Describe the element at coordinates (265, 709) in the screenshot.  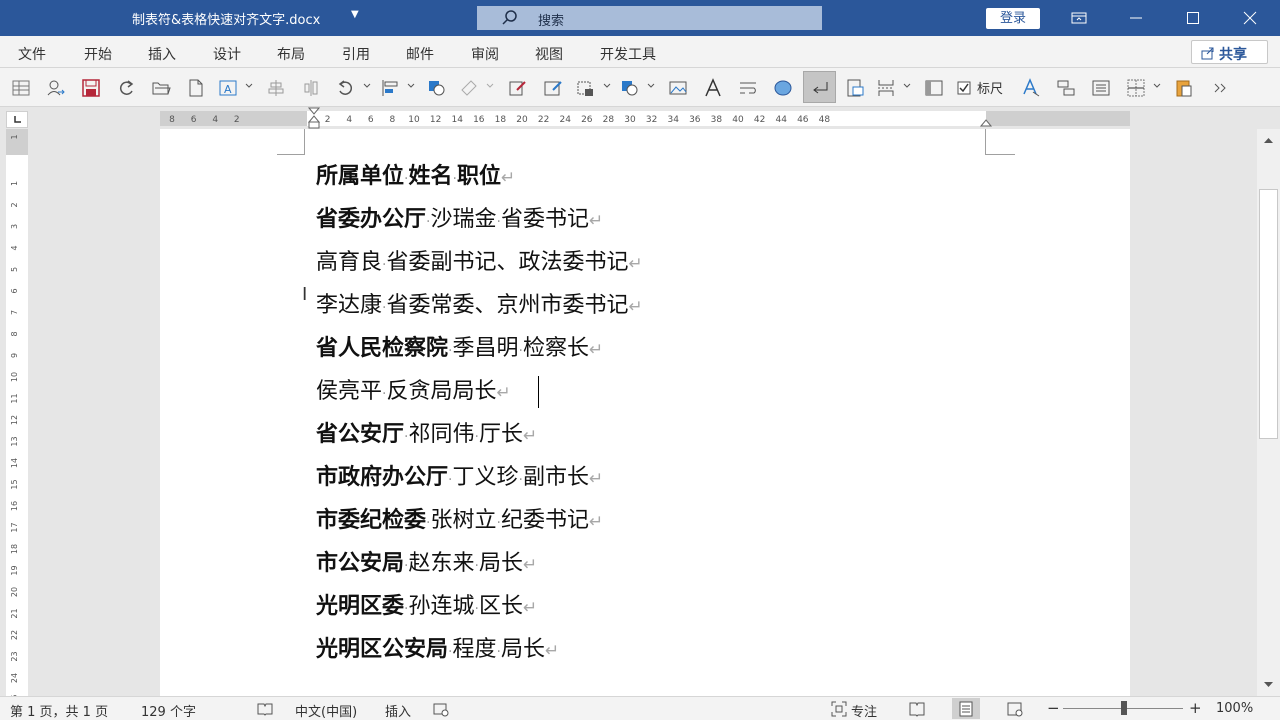
I see `proofing-book-icon` at that location.